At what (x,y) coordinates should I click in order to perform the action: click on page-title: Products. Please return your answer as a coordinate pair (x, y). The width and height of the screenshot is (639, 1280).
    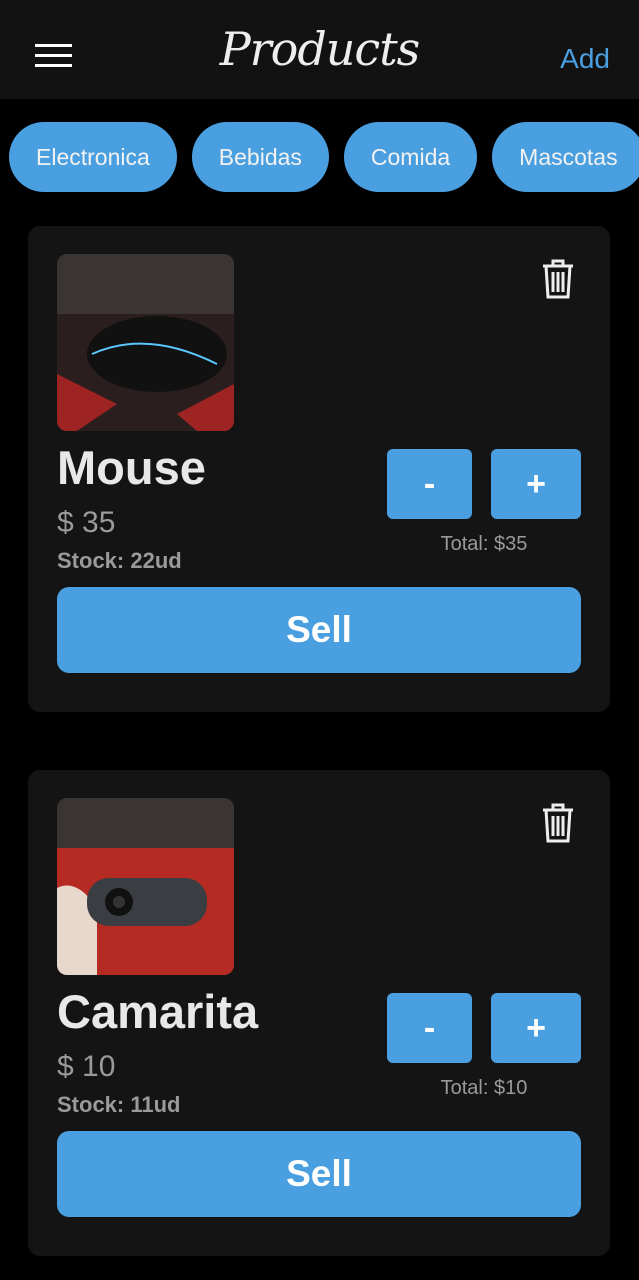
    Looking at the image, I should click on (320, 49).